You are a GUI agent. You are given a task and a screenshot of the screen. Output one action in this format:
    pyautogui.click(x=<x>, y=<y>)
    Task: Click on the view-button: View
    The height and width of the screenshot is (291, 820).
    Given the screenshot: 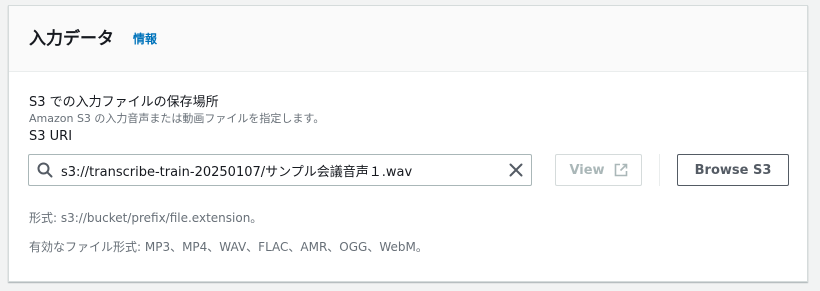 What is the action you would take?
    pyautogui.click(x=598, y=170)
    